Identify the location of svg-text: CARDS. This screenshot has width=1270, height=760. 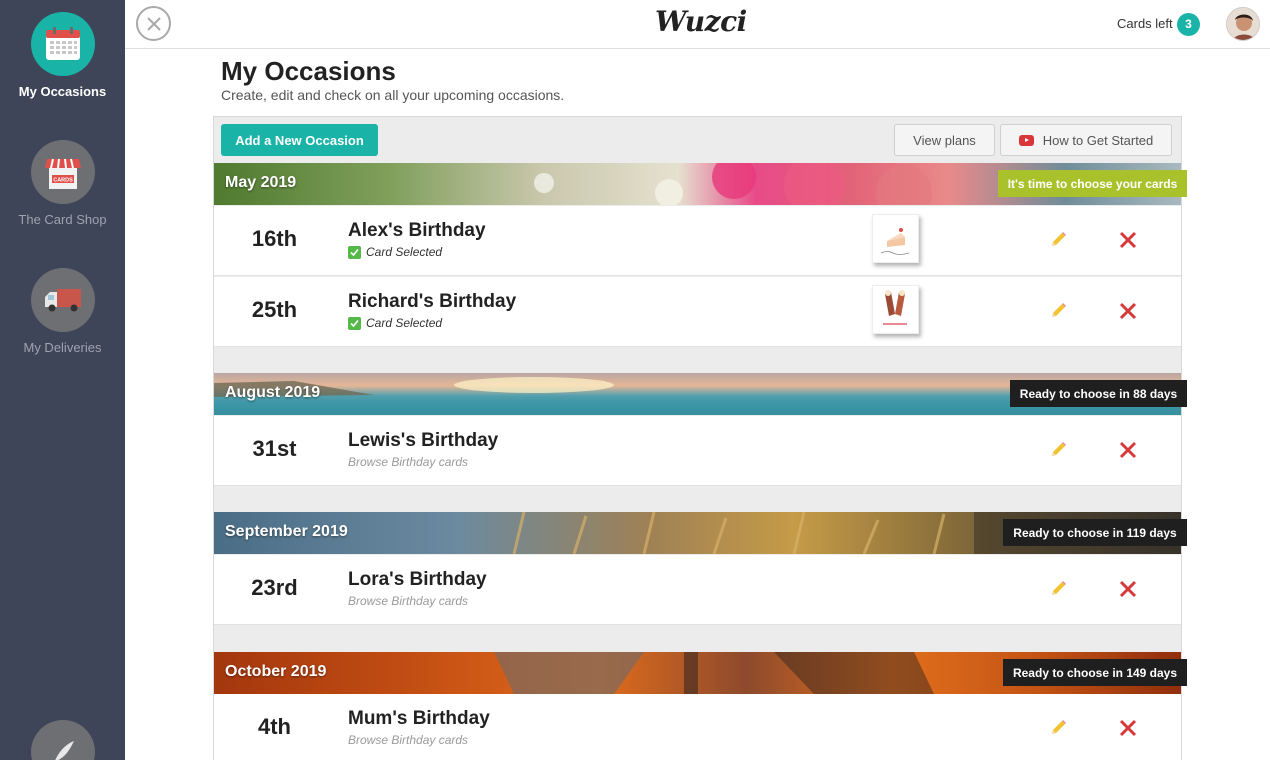
(63, 181).